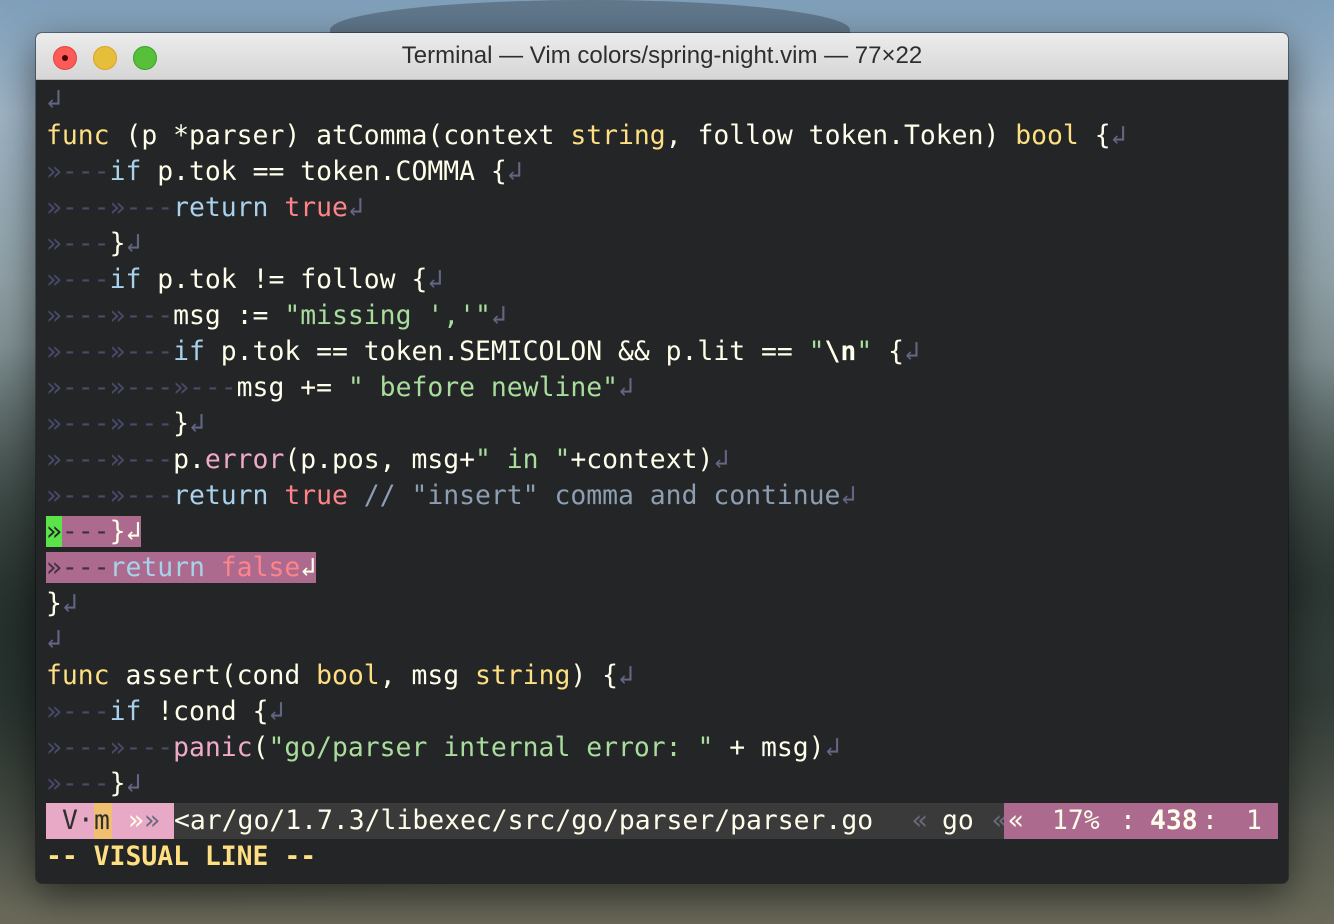 This screenshot has height=924, width=1334. What do you see at coordinates (387, 315) in the screenshot?
I see `code-token: "missing ','"` at bounding box center [387, 315].